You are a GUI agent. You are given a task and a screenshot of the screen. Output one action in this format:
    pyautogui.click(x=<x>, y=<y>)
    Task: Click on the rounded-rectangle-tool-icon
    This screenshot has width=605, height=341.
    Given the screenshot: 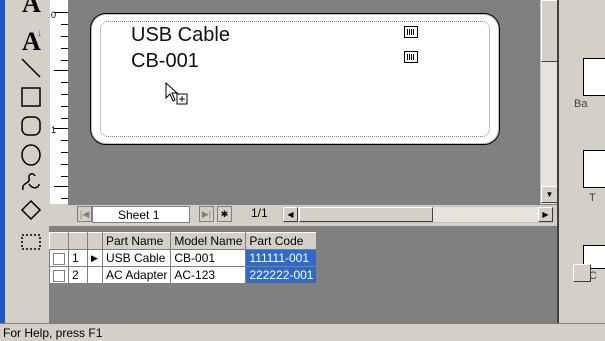 What is the action you would take?
    pyautogui.click(x=31, y=126)
    